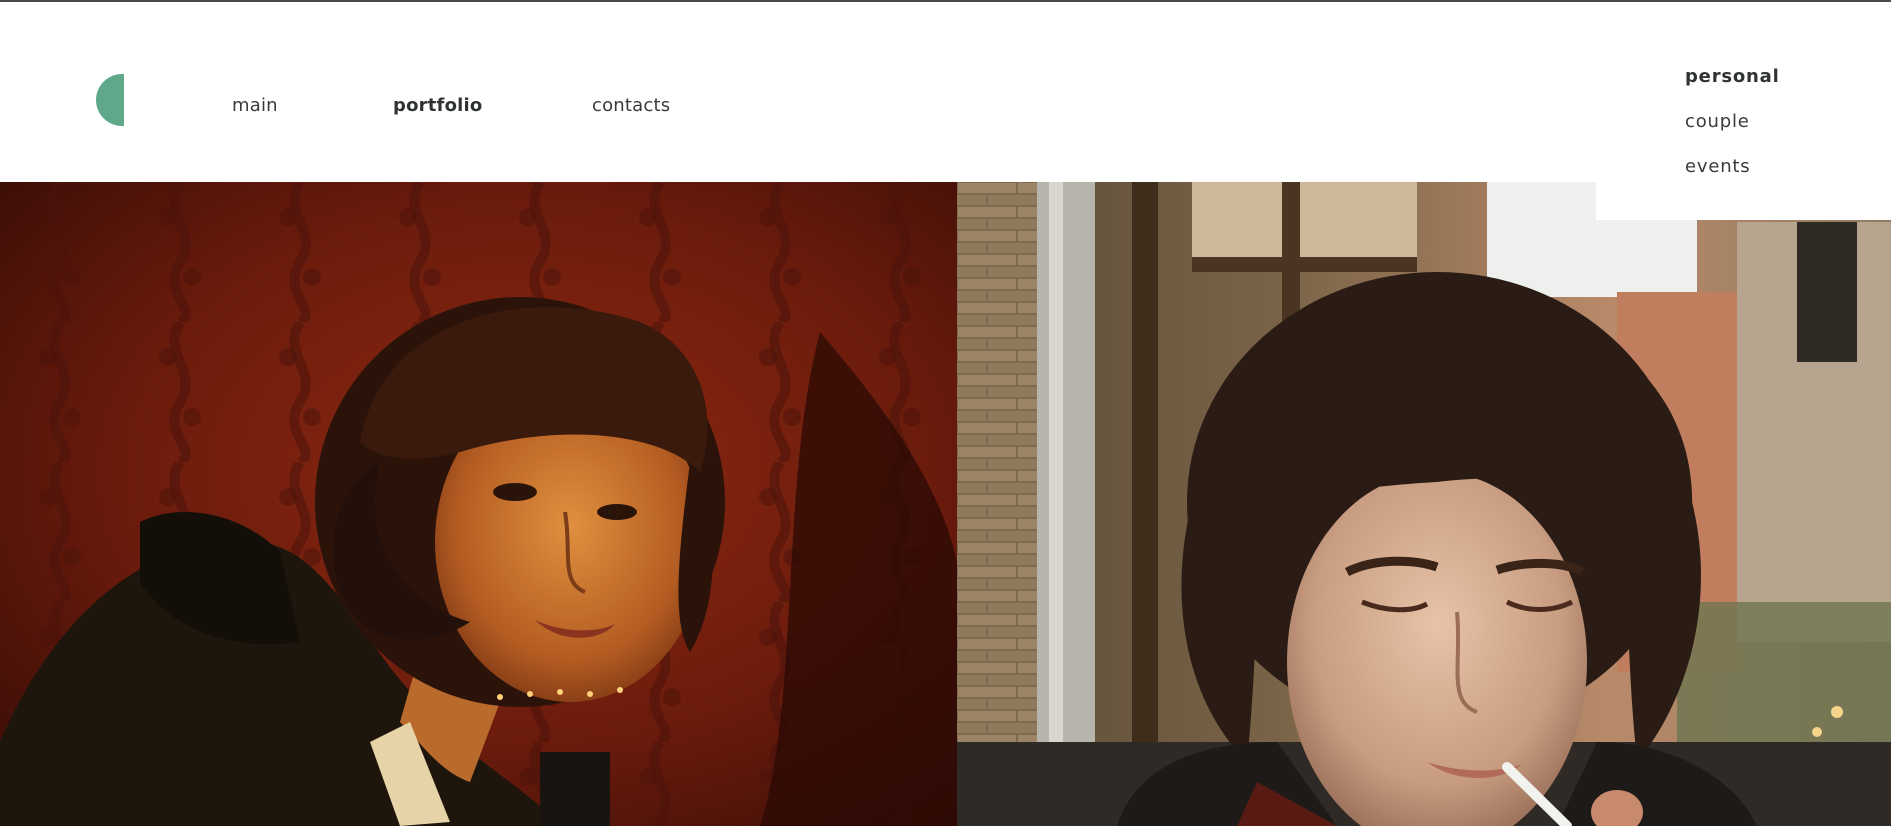 This screenshot has height=826, width=1891. I want to click on portfolio-submenu: personal couple events, so click(1743, 111).